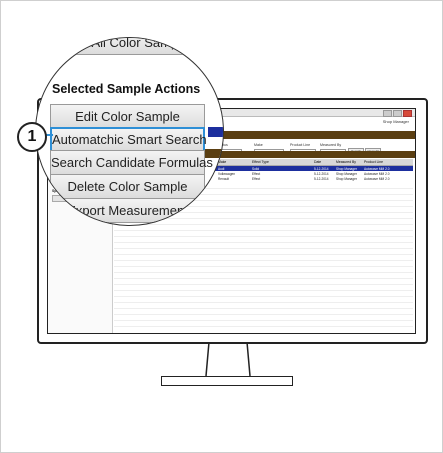  What do you see at coordinates (317, 162) in the screenshot?
I see `col-date: Date` at bounding box center [317, 162].